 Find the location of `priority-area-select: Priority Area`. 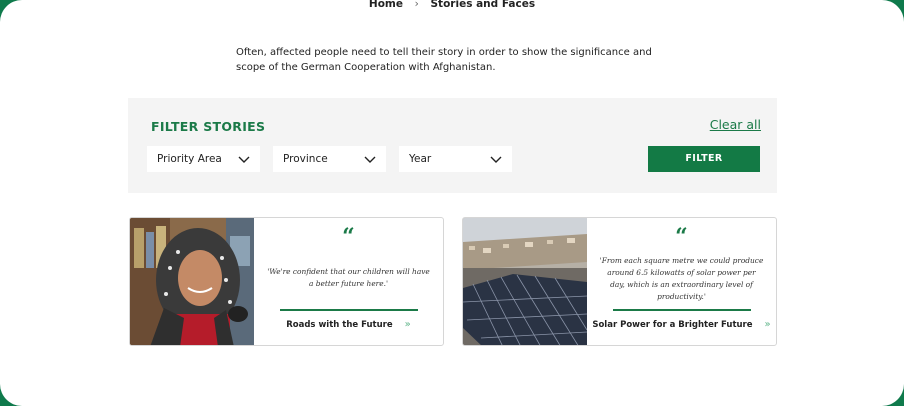

priority-area-select: Priority Area is located at coordinates (203, 159).